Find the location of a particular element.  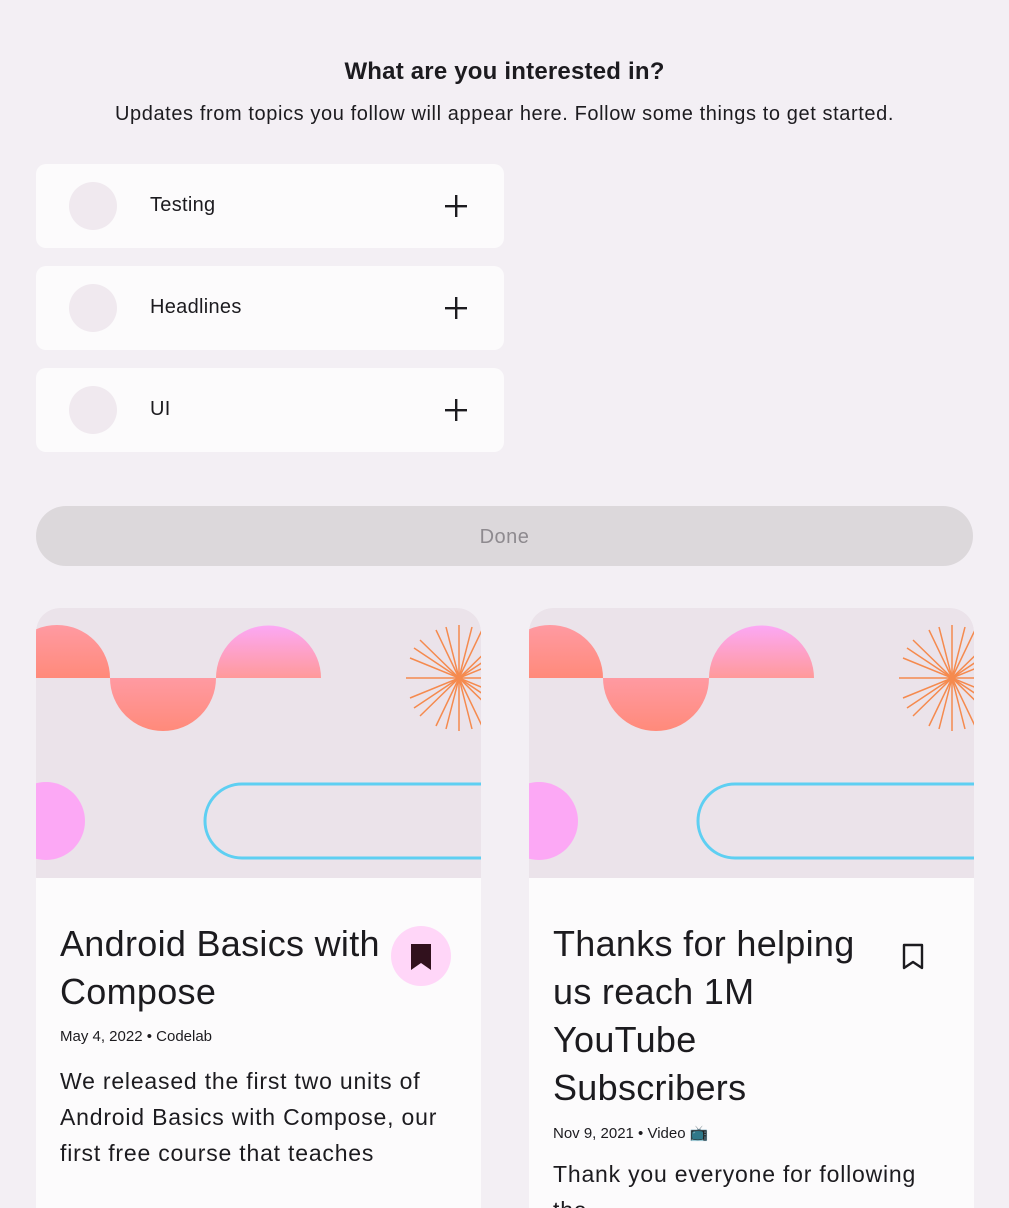

bookmark-outline-icon is located at coordinates (913, 956).